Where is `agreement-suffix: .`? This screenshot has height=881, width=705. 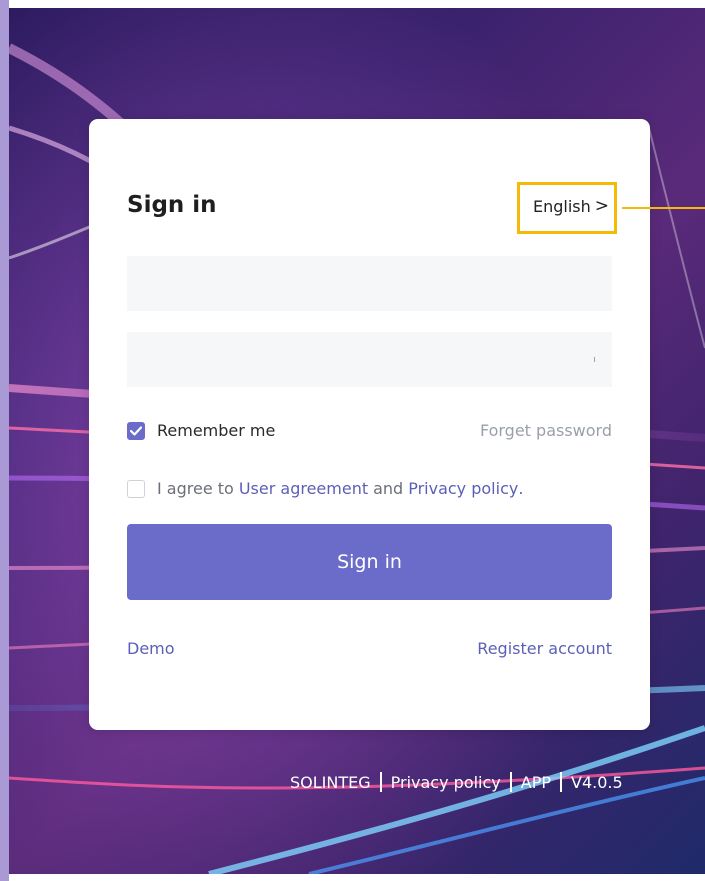
agreement-suffix: . is located at coordinates (521, 488).